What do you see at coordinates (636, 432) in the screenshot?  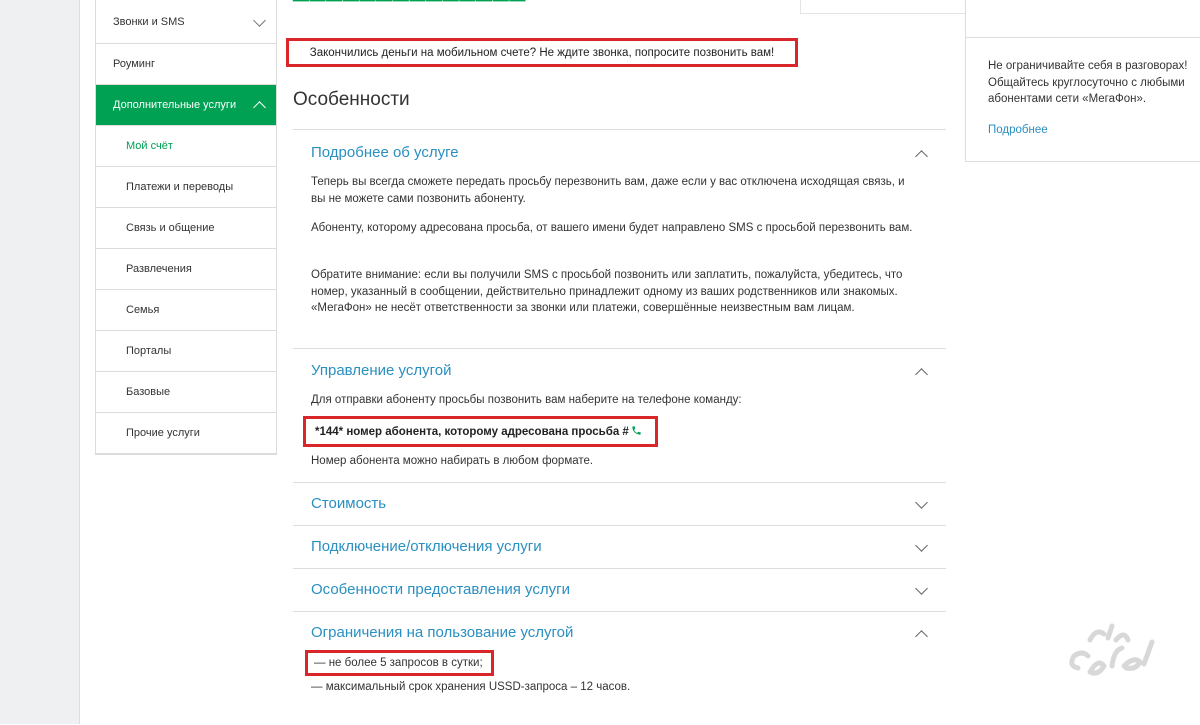 I see `phone-icon` at bounding box center [636, 432].